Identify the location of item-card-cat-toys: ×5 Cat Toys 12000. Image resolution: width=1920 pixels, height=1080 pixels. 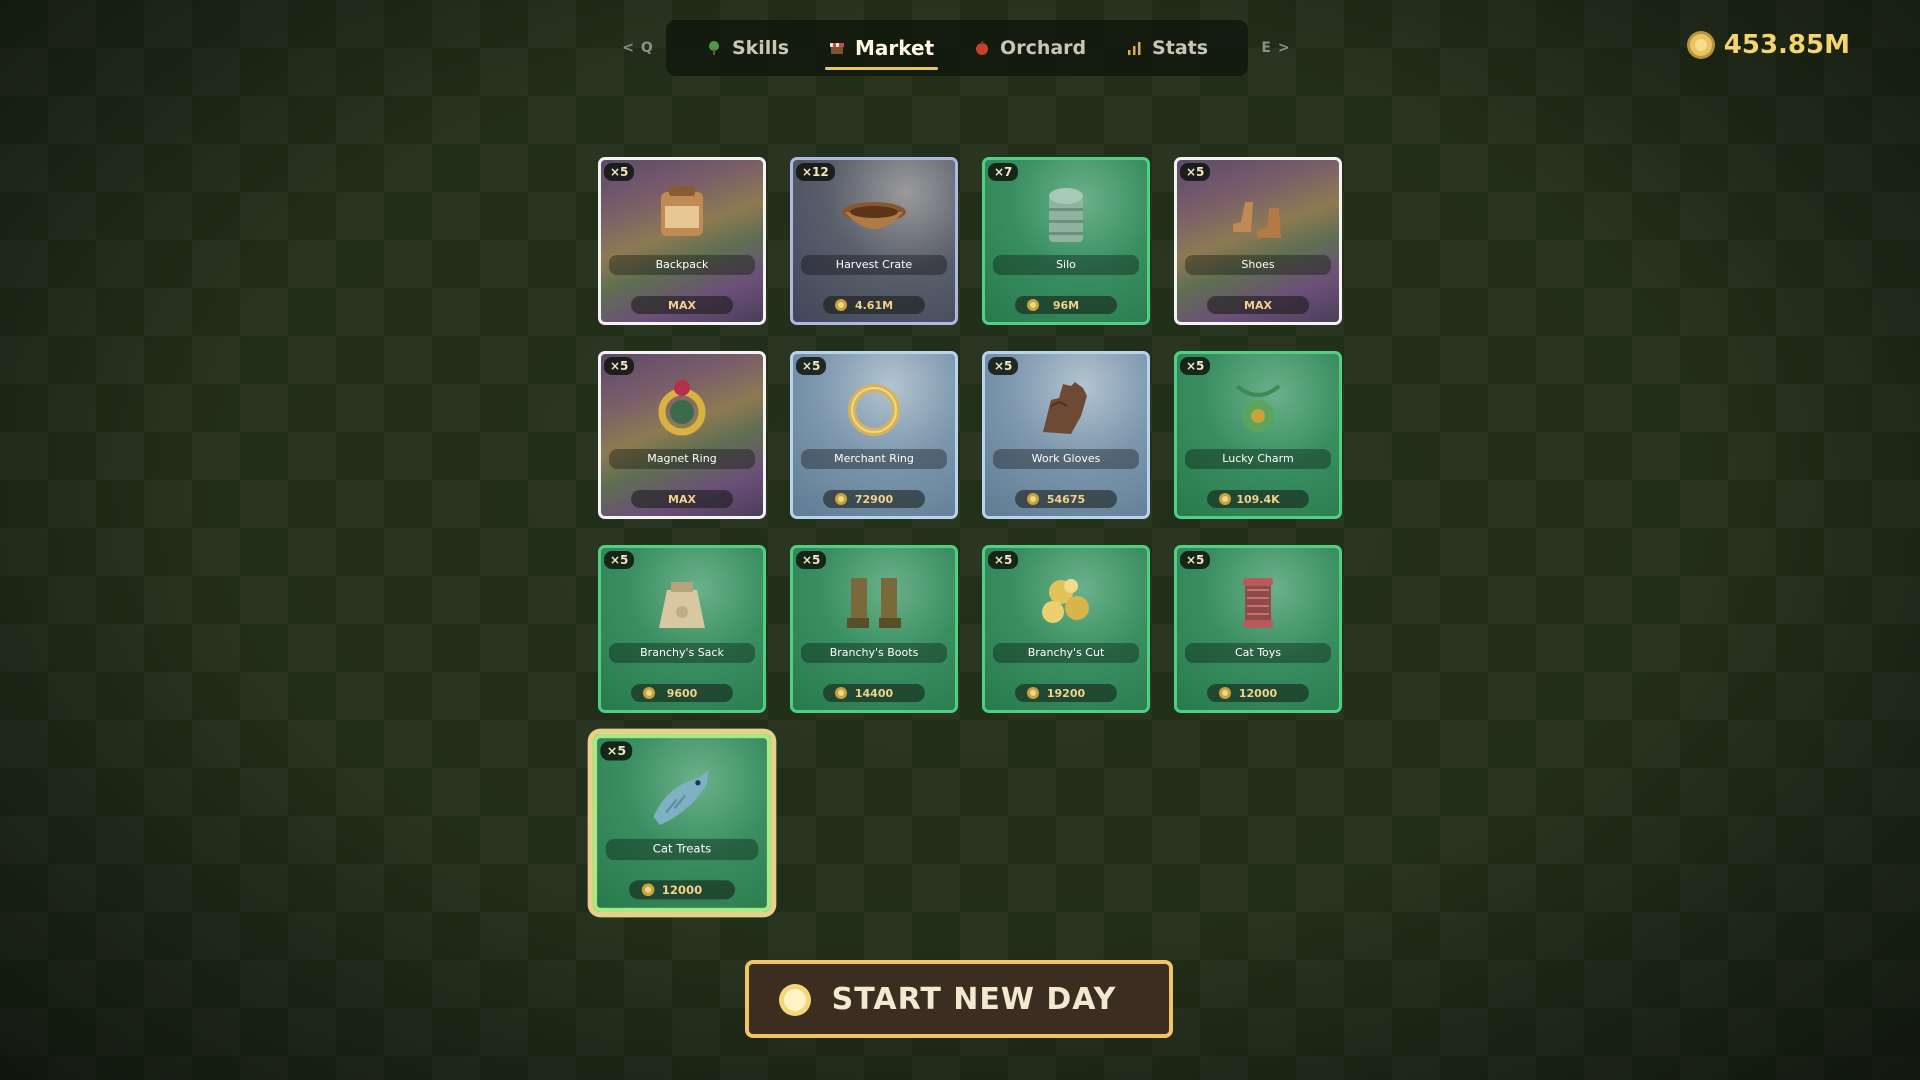
(1258, 629).